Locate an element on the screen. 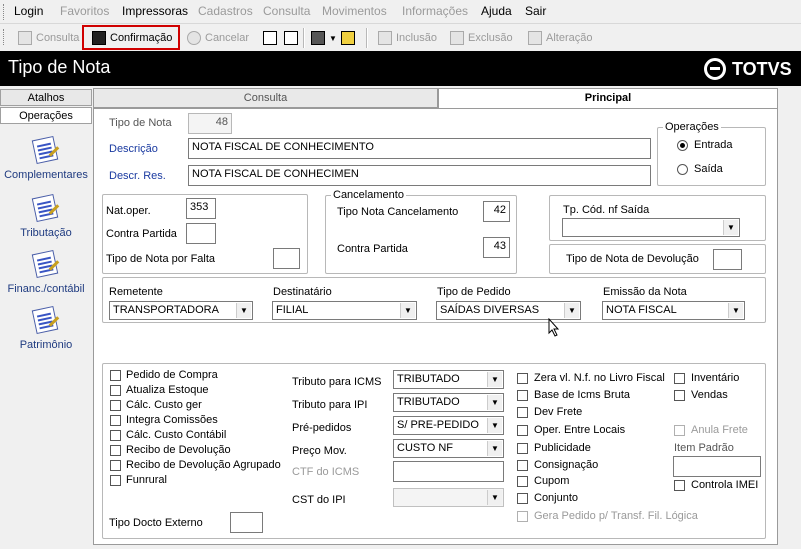 The image size is (801, 549). menu-grip is located at coordinates (4, 12).